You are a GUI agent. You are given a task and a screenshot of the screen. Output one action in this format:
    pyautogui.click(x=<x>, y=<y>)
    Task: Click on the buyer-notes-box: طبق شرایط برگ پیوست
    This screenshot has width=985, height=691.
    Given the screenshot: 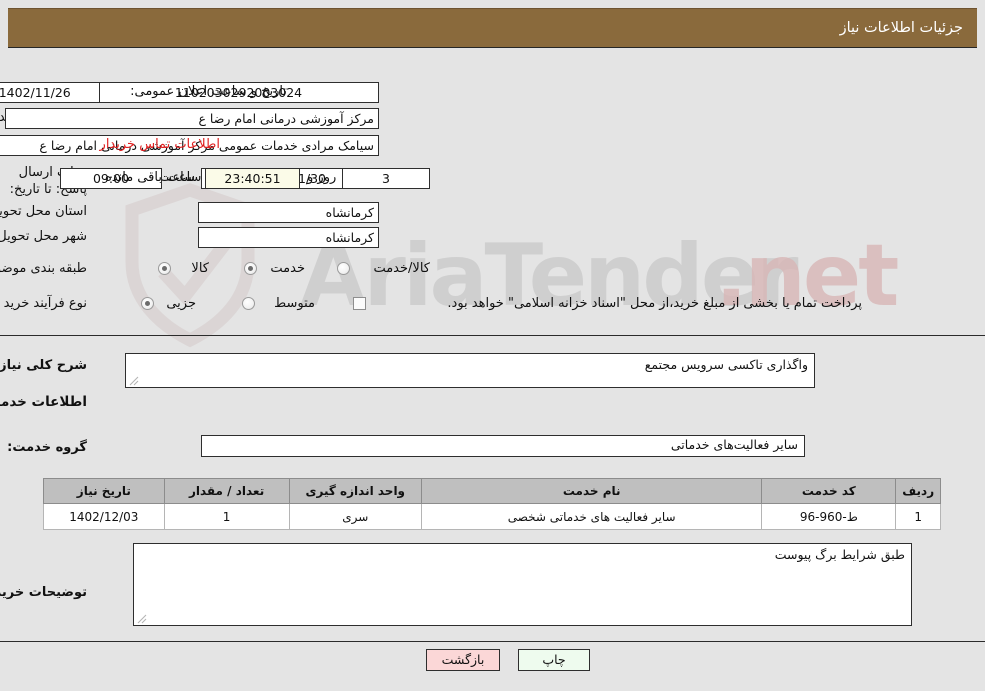 What is the action you would take?
    pyautogui.click(x=522, y=584)
    